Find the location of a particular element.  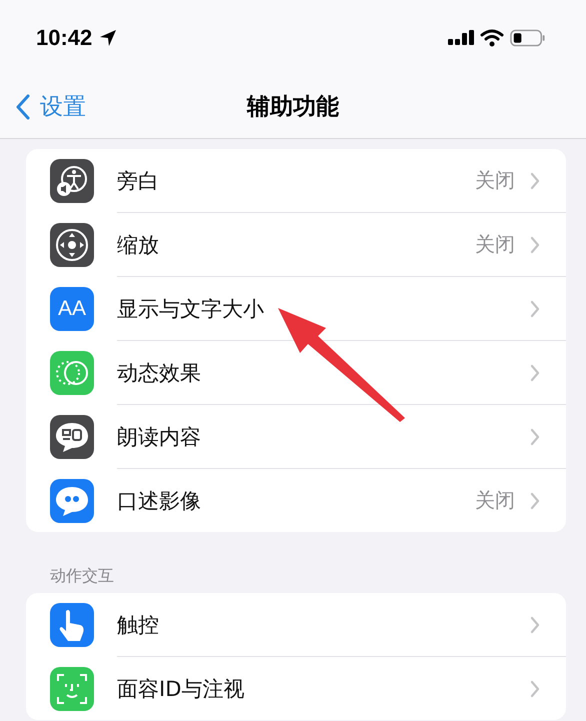

row-label: 朗读内容 is located at coordinates (159, 437).